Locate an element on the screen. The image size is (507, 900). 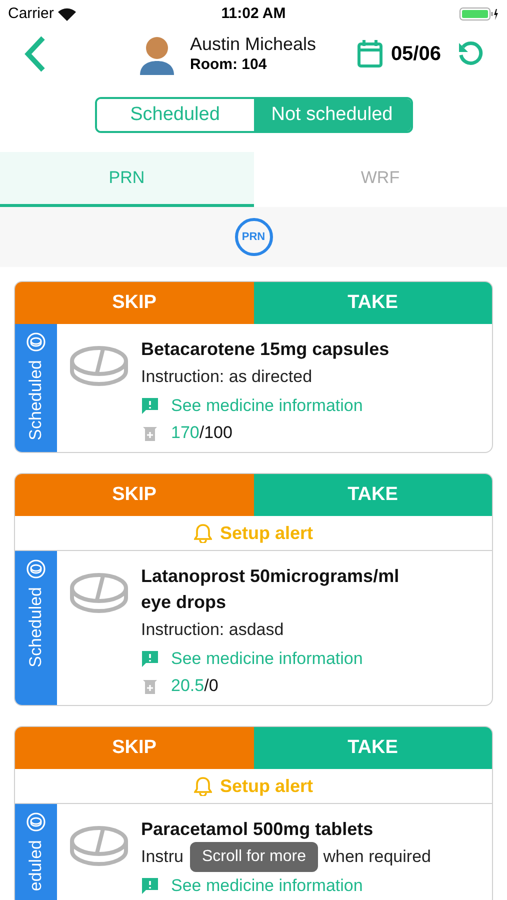
instruction-text: Instruction: as directed is located at coordinates (226, 377).